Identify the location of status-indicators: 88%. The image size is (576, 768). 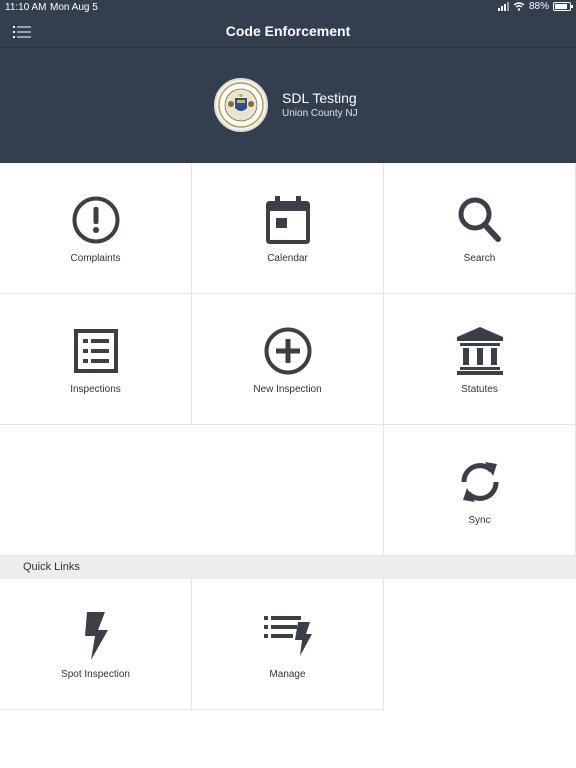
(535, 6).